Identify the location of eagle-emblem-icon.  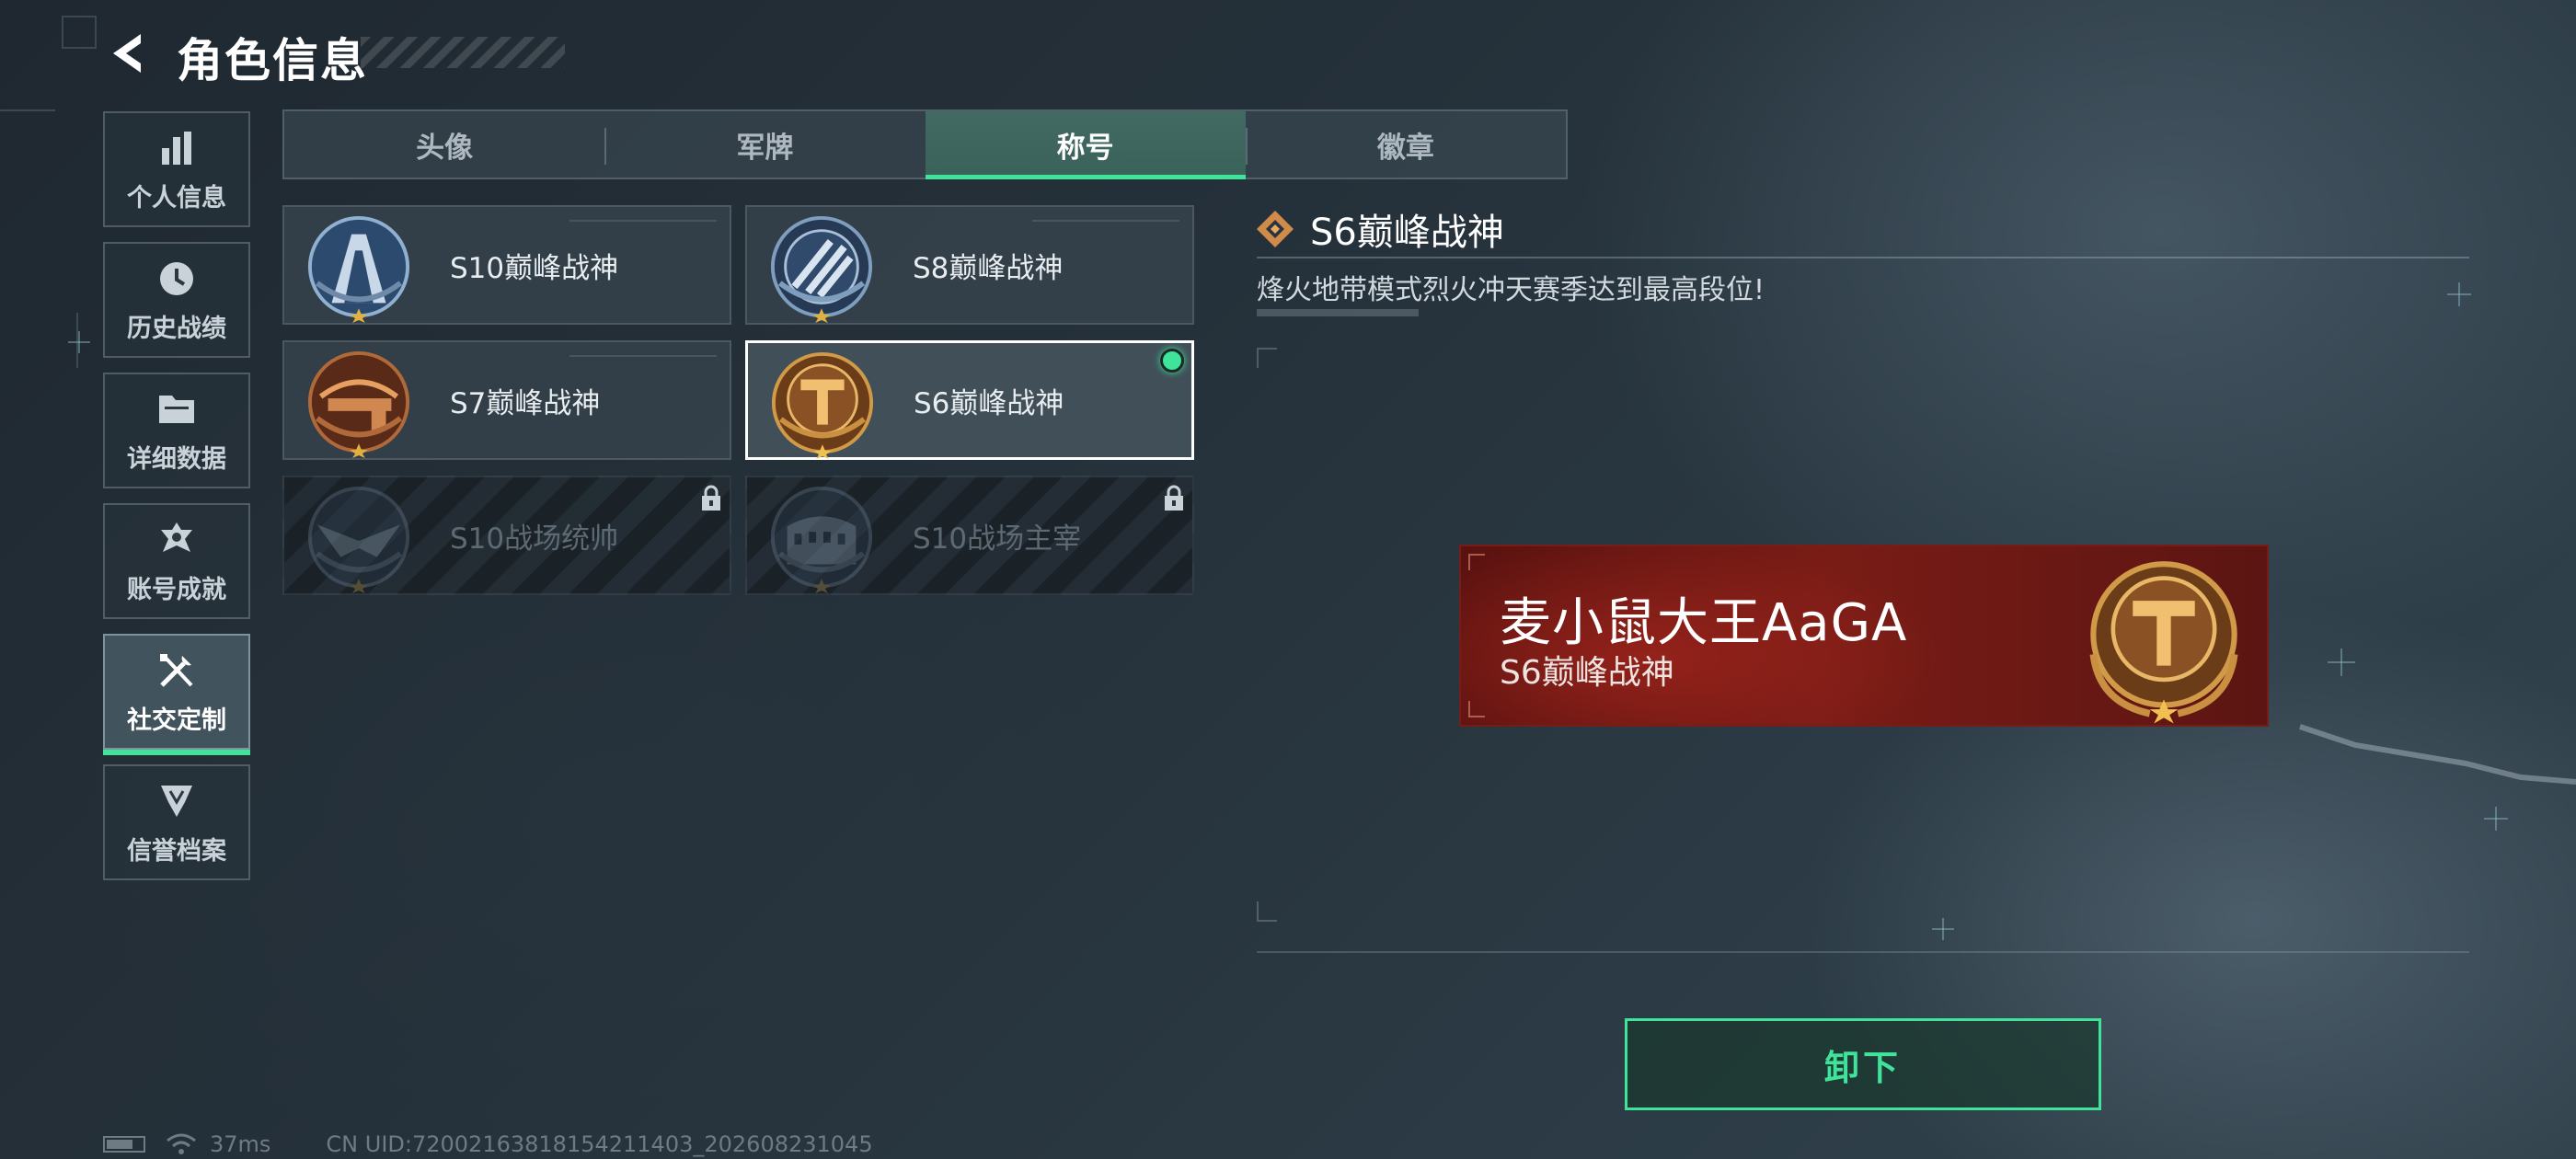
(358, 539).